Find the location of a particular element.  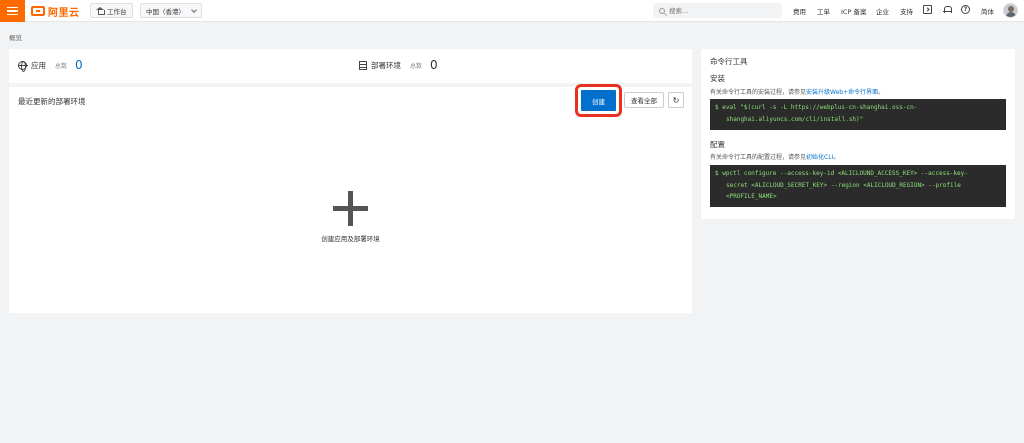

workbench-label: 工作台 is located at coordinates (117, 11).